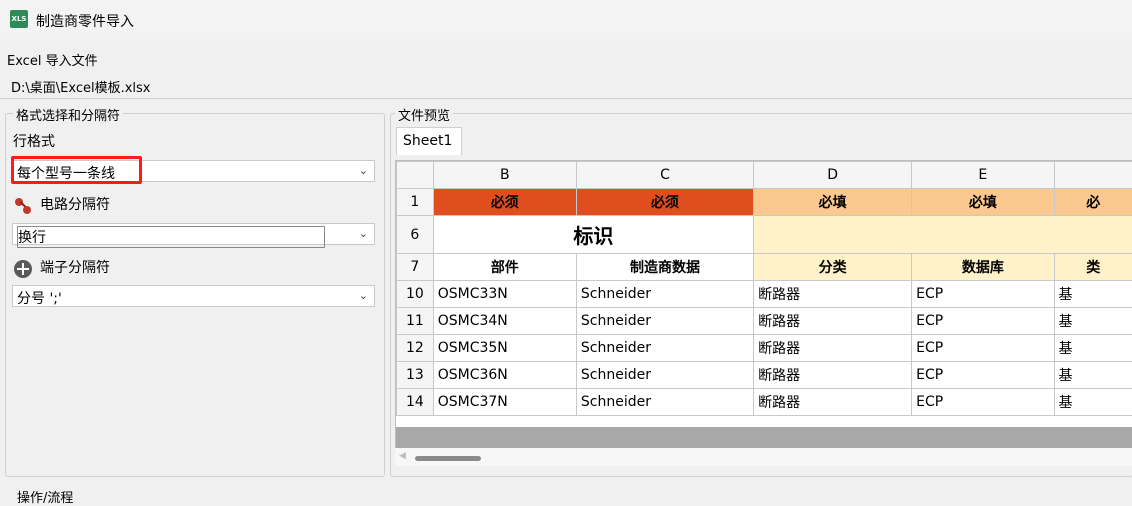  I want to click on excel-file-icon: XLS, so click(19, 19).